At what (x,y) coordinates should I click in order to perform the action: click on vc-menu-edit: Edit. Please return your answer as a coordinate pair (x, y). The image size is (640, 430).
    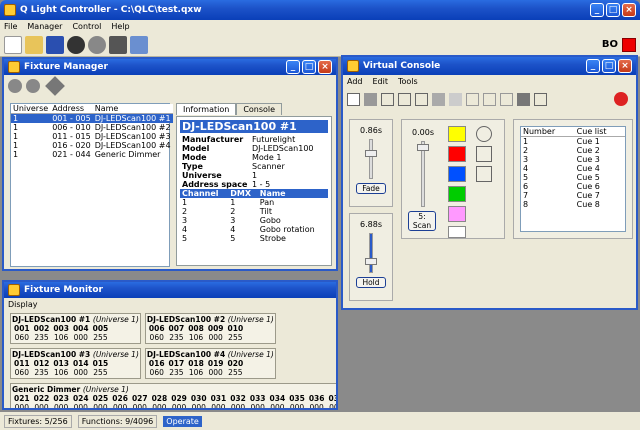
    Looking at the image, I should click on (381, 81).